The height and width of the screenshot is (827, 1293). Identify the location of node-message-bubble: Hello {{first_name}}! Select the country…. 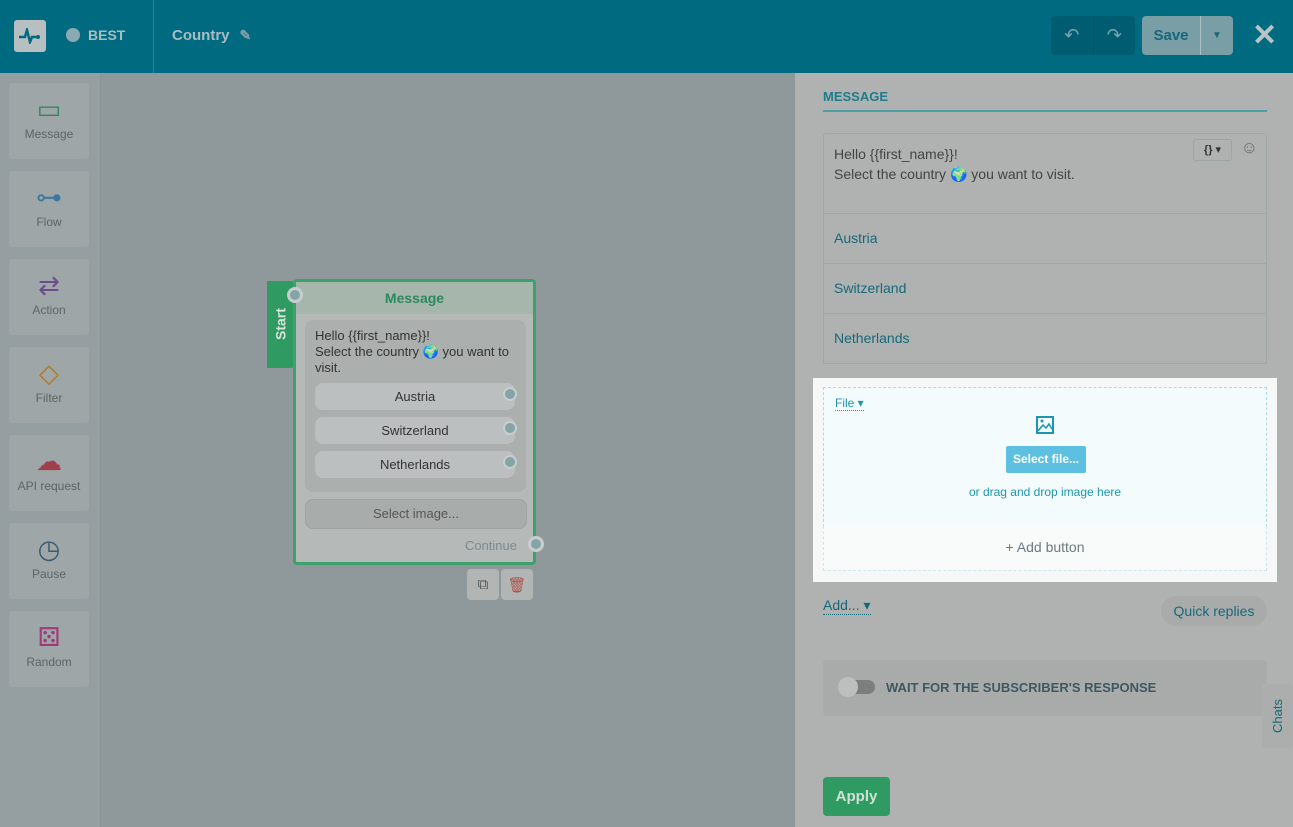
(415, 406).